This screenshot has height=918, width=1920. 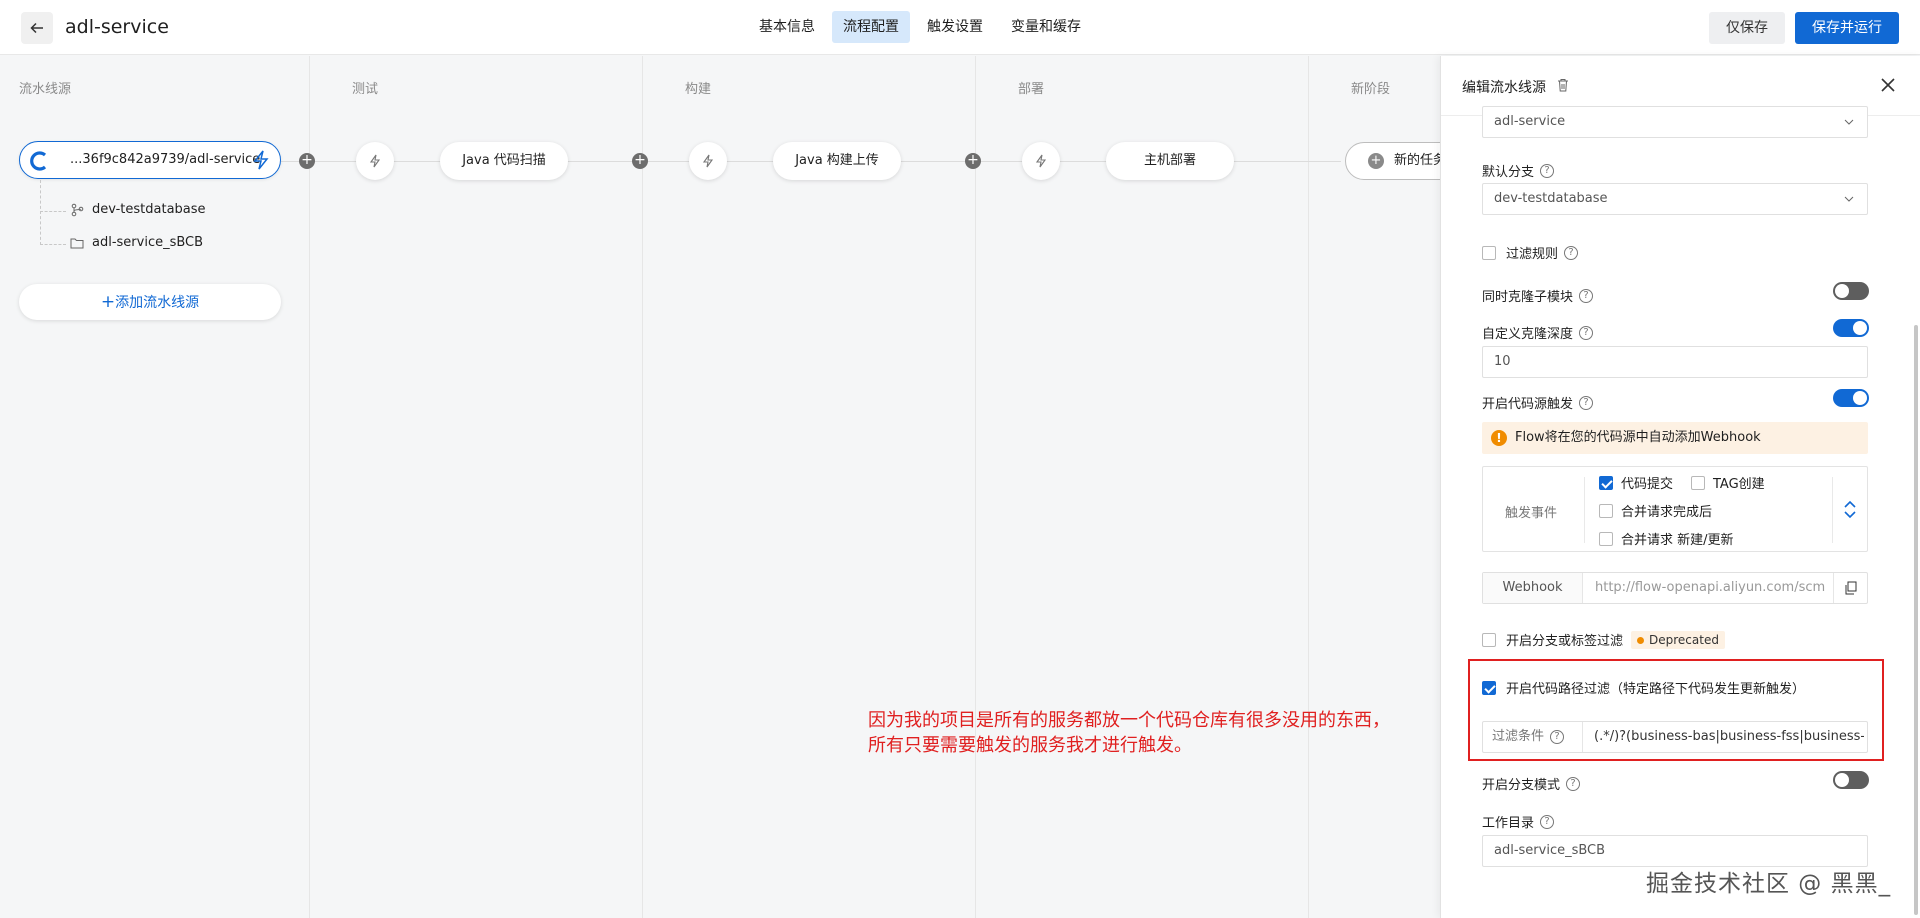 What do you see at coordinates (1636, 482) in the screenshot?
I see `event-commit: 代码提交` at bounding box center [1636, 482].